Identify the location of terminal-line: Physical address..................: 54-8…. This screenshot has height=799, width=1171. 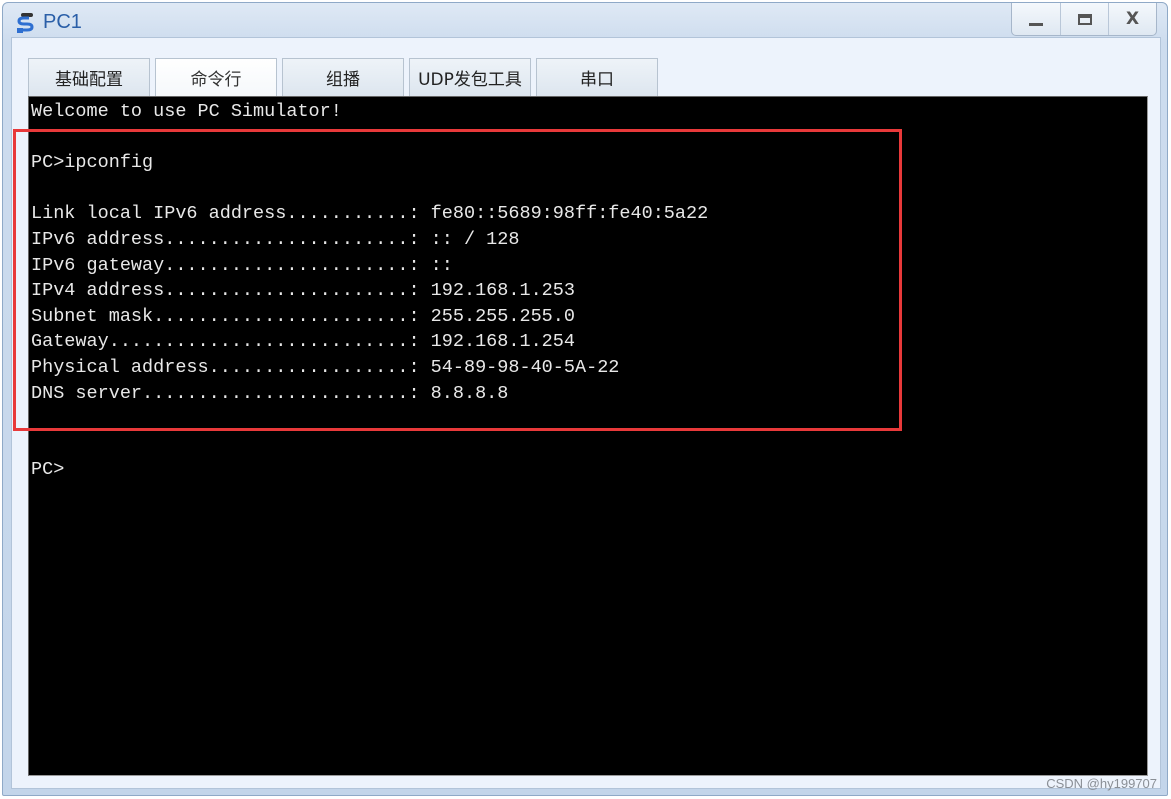
(325, 367).